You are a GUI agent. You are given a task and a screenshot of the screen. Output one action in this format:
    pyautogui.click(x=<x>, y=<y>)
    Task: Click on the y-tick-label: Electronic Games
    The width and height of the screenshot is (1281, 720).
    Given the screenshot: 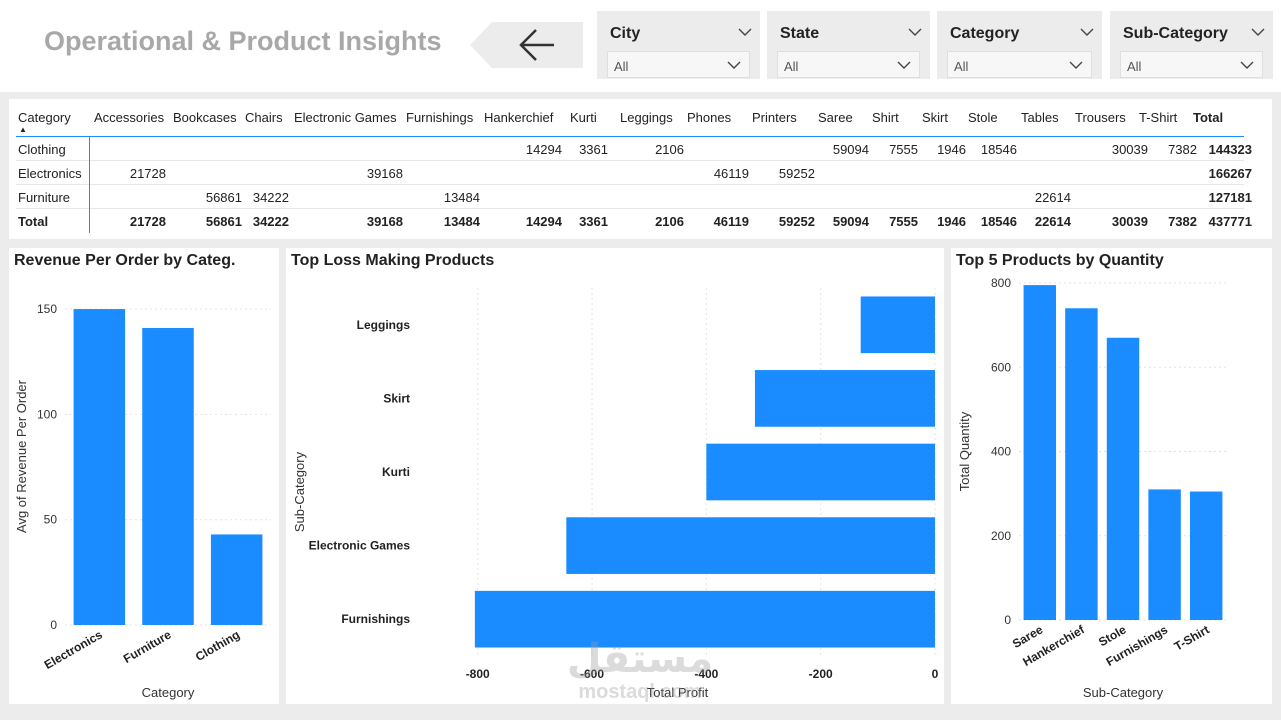 What is the action you would take?
    pyautogui.click(x=360, y=546)
    